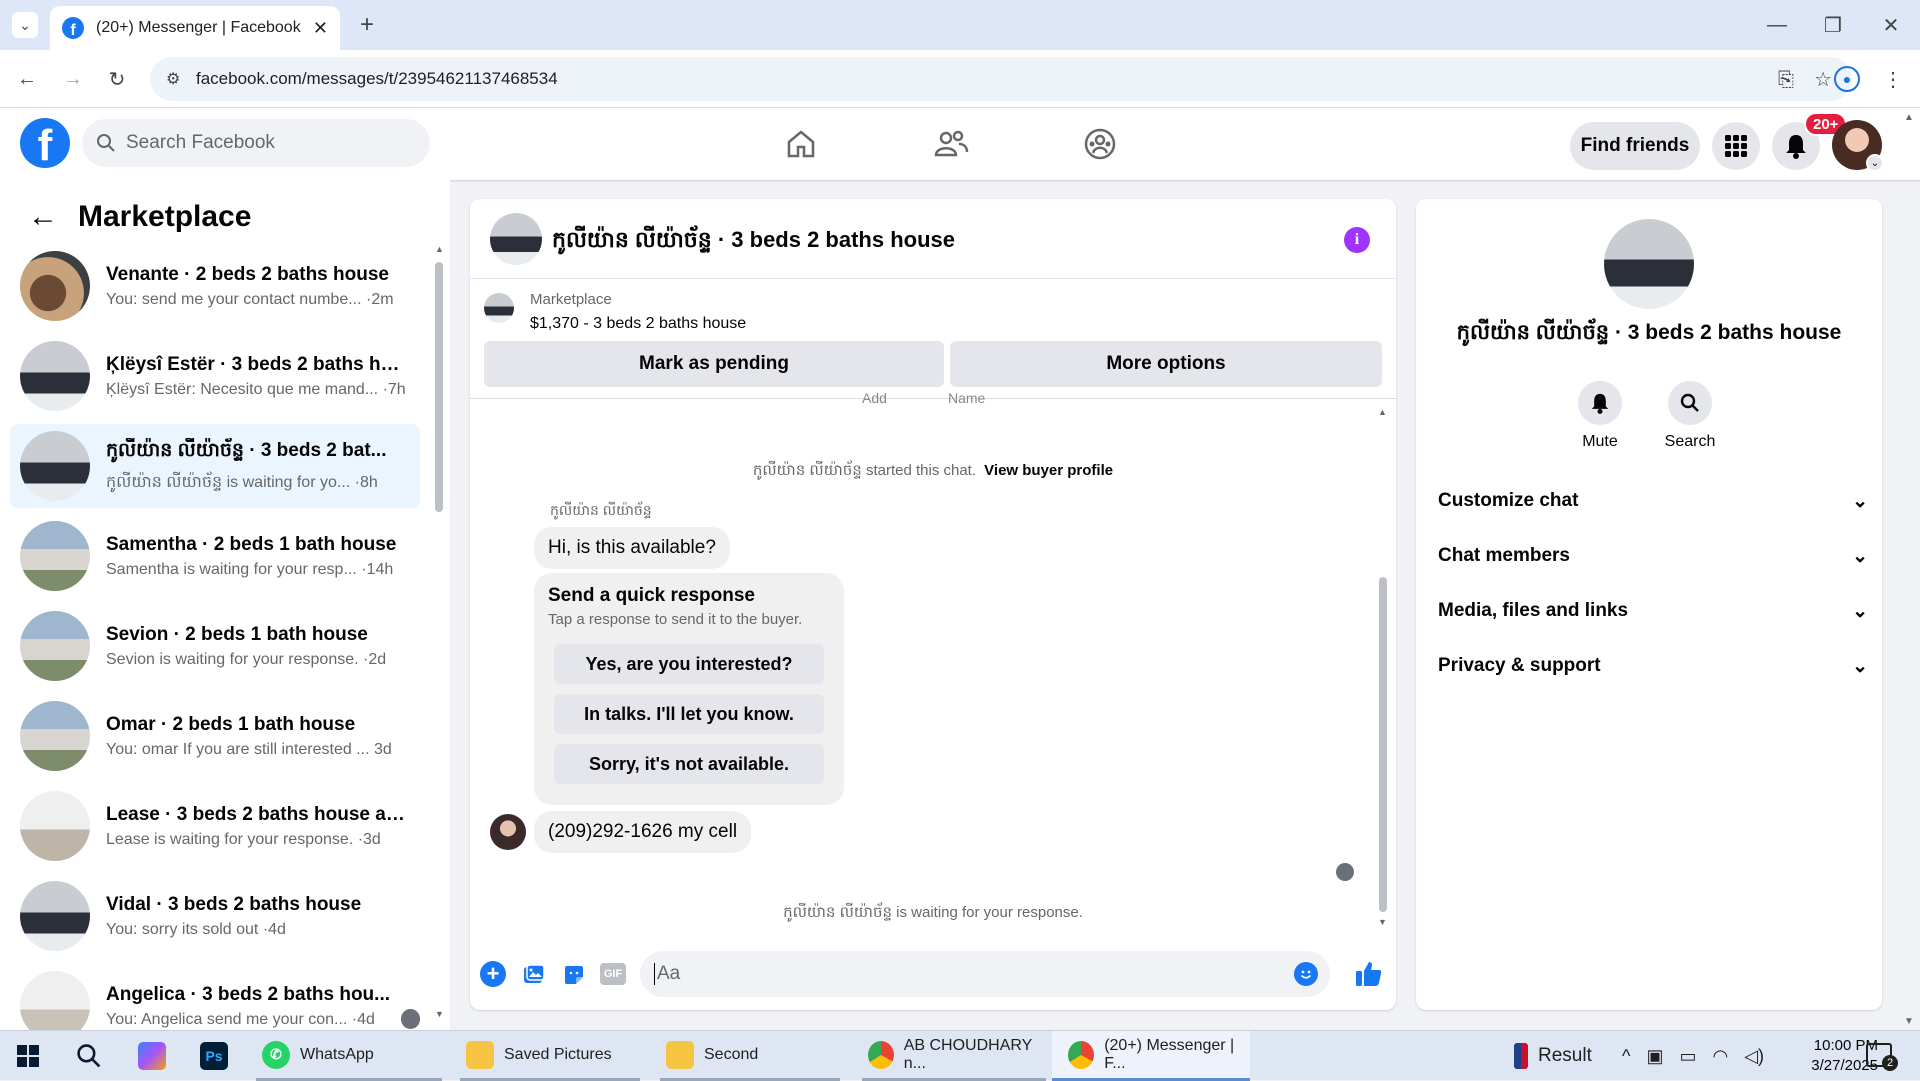 The image size is (1920, 1081). Describe the element at coordinates (1504, 555) in the screenshot. I see `section-label: Chat members` at that location.